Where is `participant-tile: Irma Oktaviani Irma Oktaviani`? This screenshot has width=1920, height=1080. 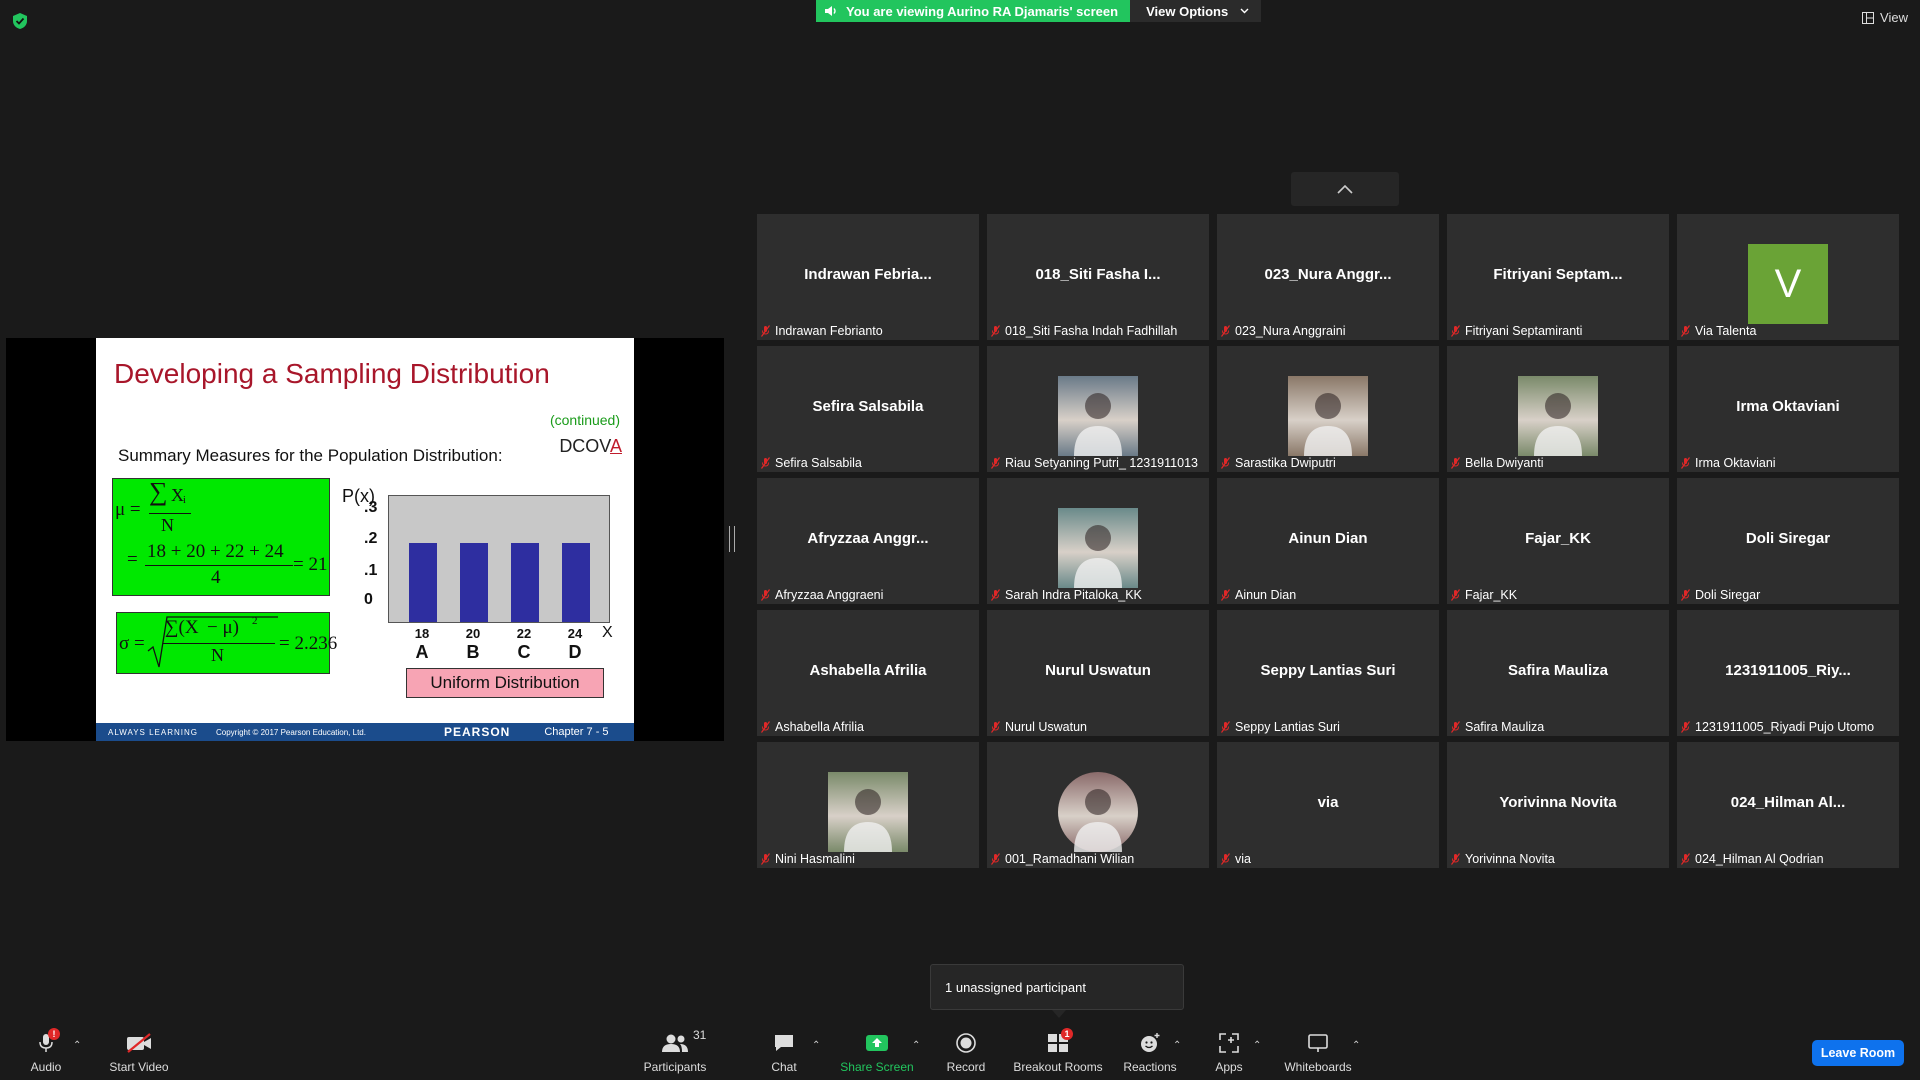 participant-tile: Irma Oktaviani Irma Oktaviani is located at coordinates (1788, 409).